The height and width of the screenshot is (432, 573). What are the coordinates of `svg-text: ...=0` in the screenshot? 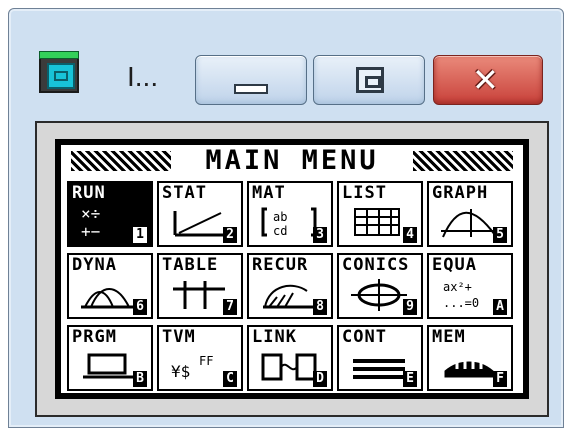 It's located at (461, 303).